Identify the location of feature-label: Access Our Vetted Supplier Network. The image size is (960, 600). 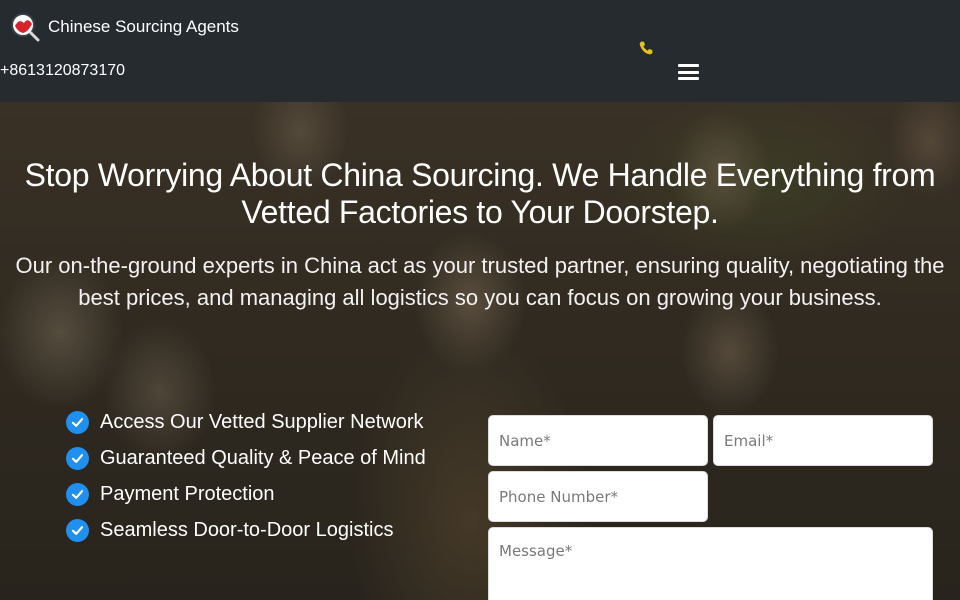
(262, 421).